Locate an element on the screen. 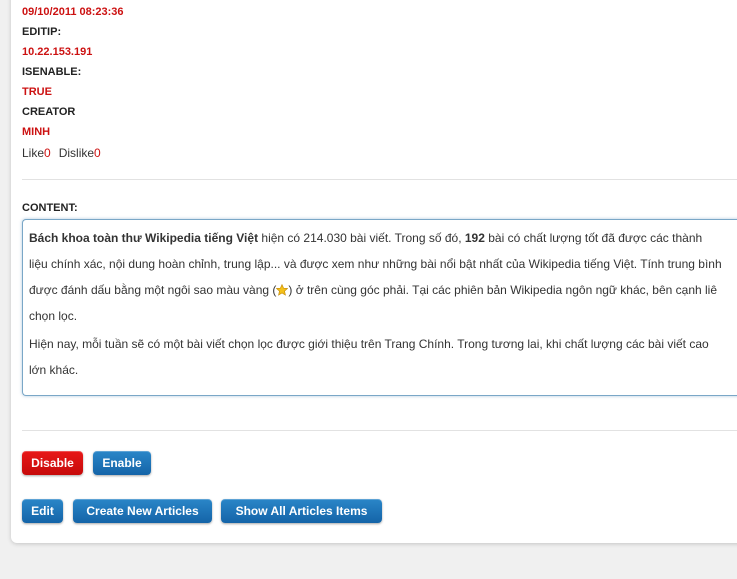 This screenshot has height=579, width=737. enable-button: Enable is located at coordinates (122, 463).